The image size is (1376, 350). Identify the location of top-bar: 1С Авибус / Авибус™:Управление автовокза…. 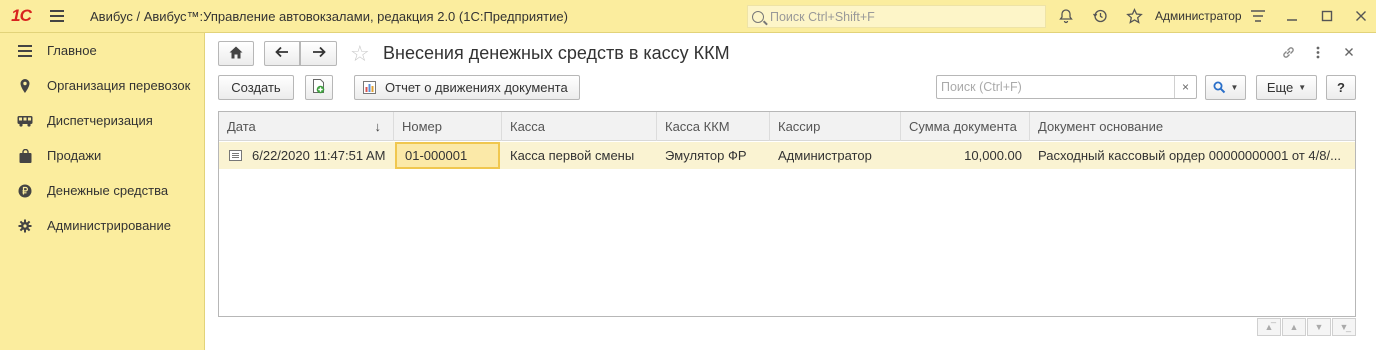
(688, 16).